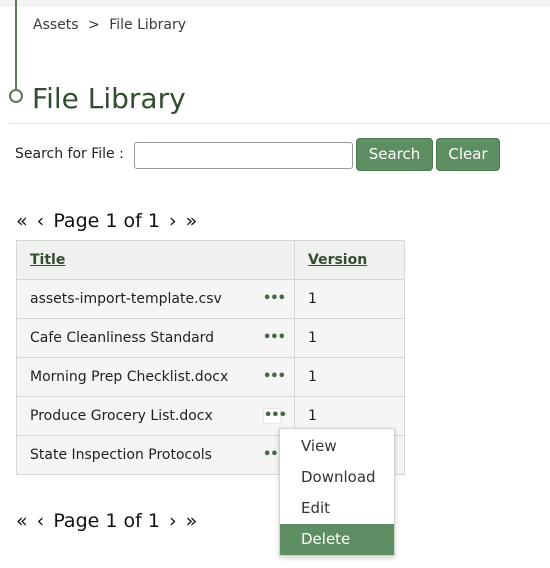 This screenshot has height=568, width=550. I want to click on table-row: Cafe Cleanliness Standard ••• 1, so click(210, 338).